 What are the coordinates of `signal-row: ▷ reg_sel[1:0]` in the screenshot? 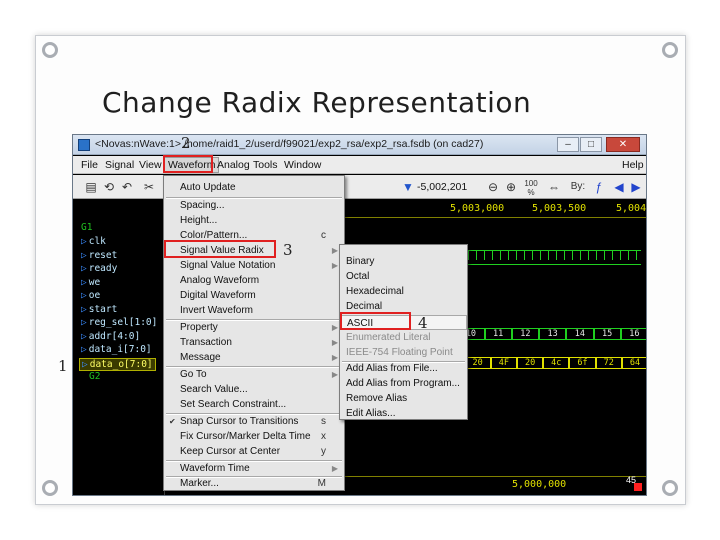 It's located at (119, 322).